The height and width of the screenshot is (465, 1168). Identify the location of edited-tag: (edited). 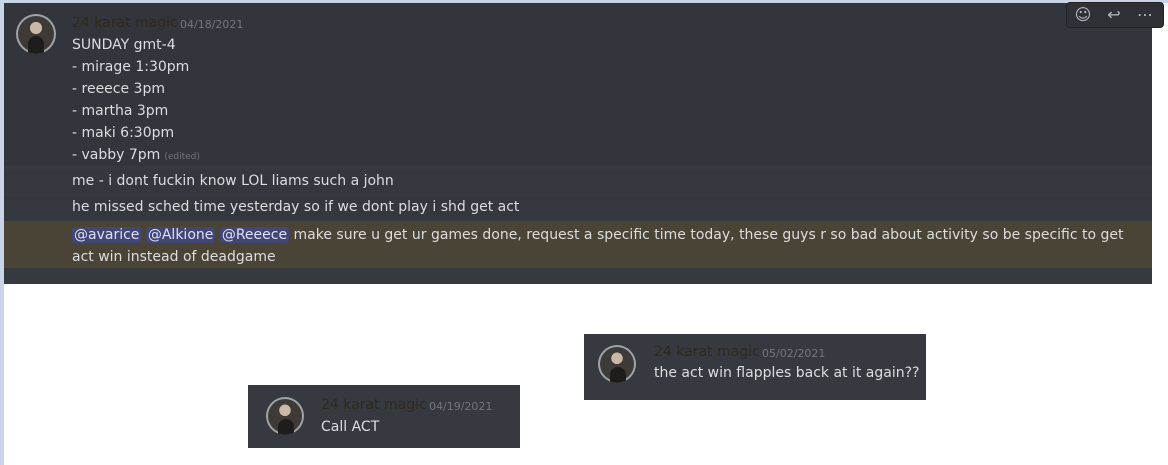
(182, 157).